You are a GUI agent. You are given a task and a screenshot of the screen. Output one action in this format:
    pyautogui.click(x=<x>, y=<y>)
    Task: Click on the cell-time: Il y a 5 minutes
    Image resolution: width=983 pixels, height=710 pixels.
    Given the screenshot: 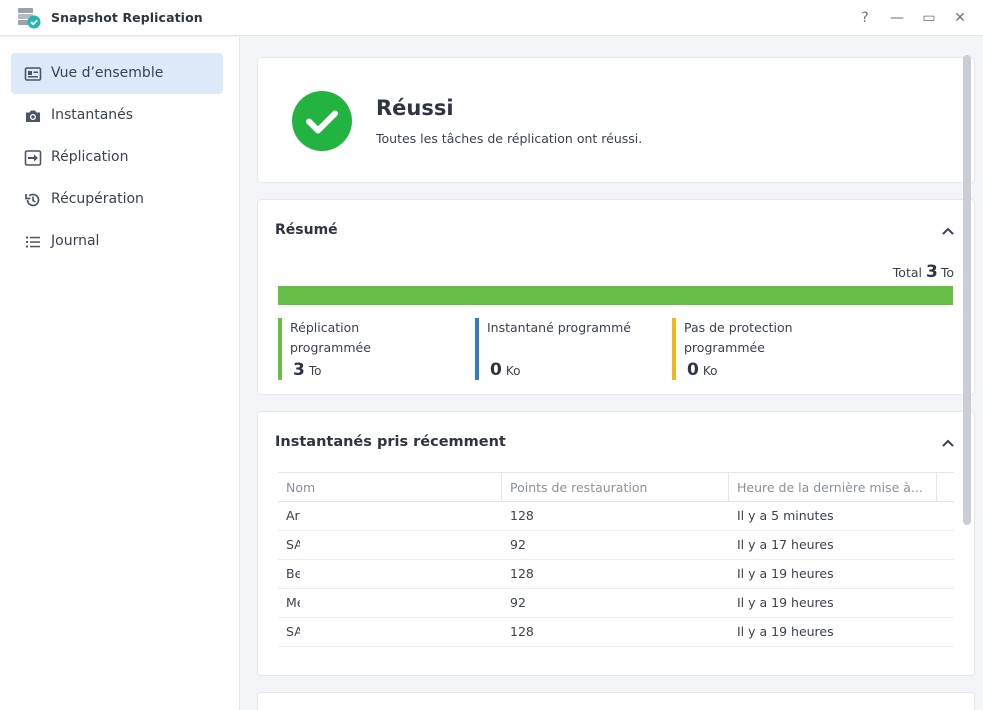 What is the action you would take?
    pyautogui.click(x=785, y=515)
    